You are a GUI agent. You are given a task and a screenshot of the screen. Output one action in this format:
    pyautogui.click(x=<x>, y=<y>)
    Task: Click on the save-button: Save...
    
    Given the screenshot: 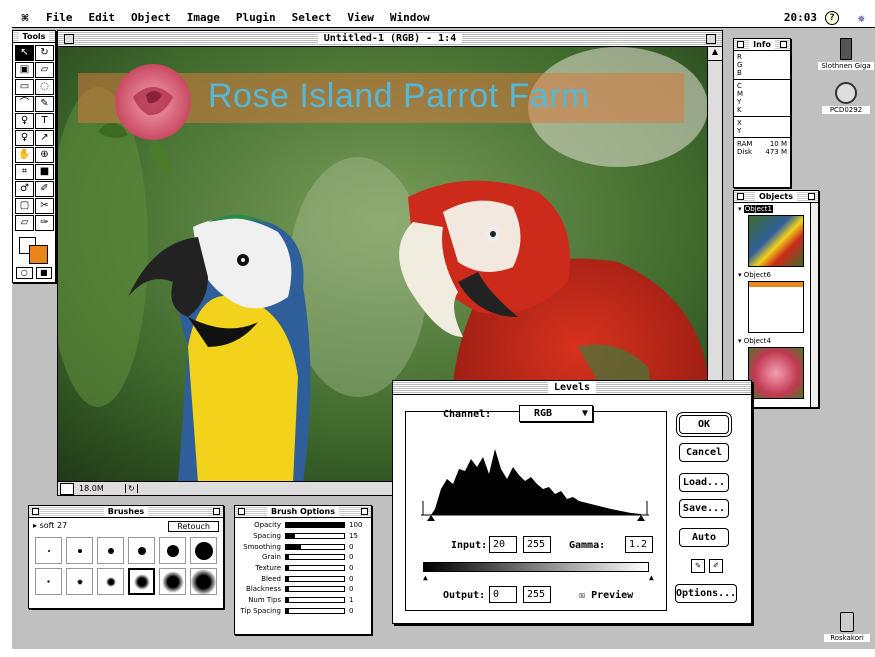 What is the action you would take?
    pyautogui.click(x=704, y=508)
    